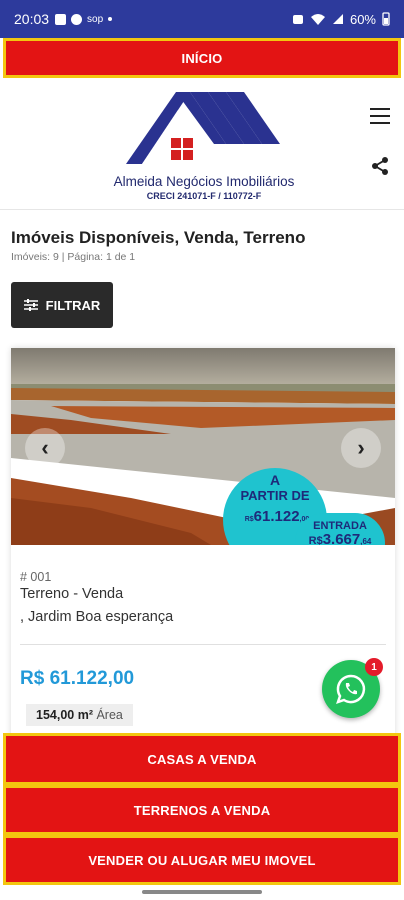  What do you see at coordinates (317, 19) in the screenshot?
I see `wifi-icon` at bounding box center [317, 19].